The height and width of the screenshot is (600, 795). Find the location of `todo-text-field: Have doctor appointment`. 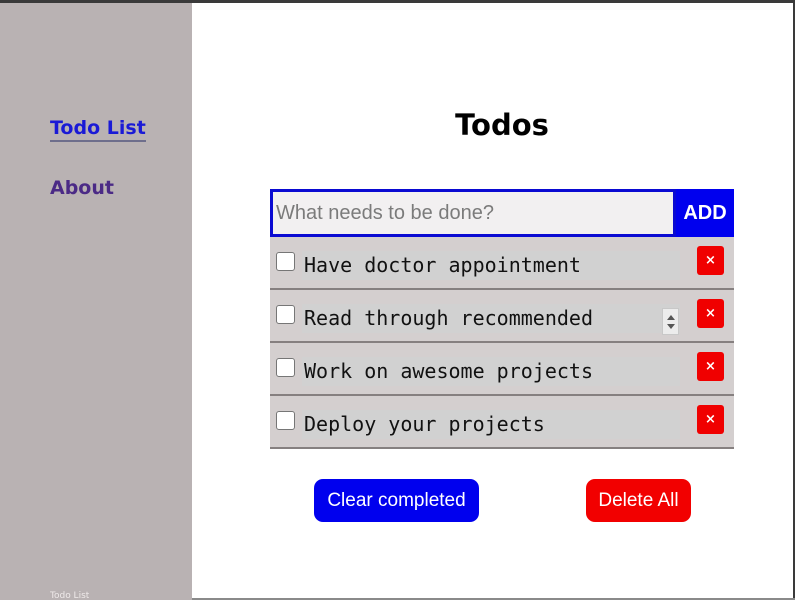

todo-text-field: Have doctor appointment is located at coordinates (491, 265).